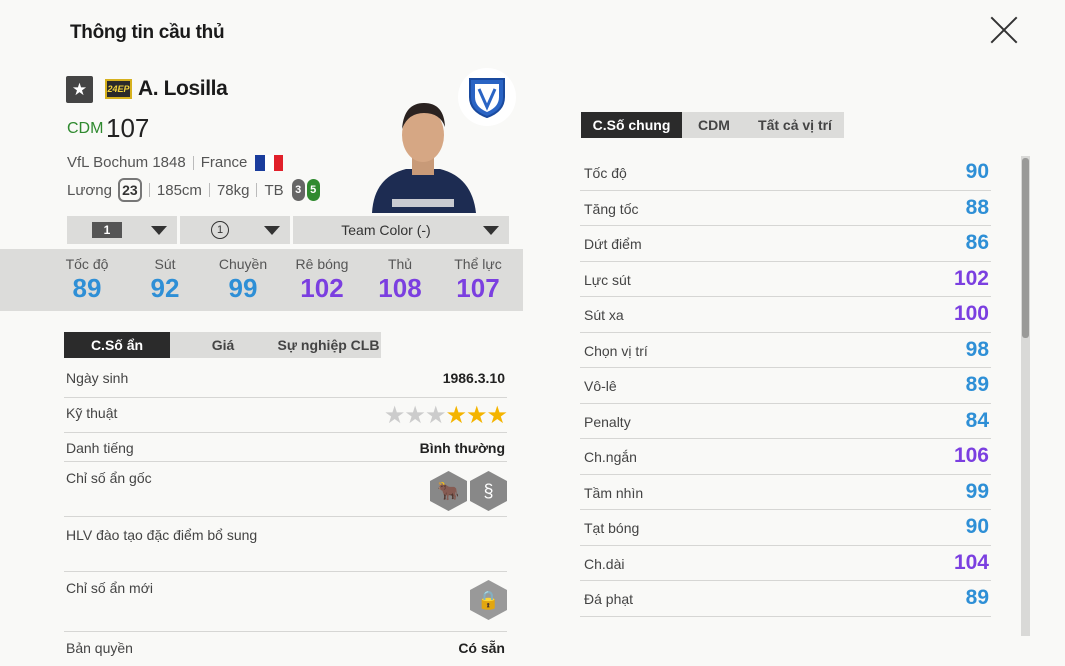 Image resolution: width=1065 pixels, height=666 pixels. What do you see at coordinates (286, 417) in the screenshot?
I see `skill-row: Kỹ thuật ★★★★★★` at bounding box center [286, 417].